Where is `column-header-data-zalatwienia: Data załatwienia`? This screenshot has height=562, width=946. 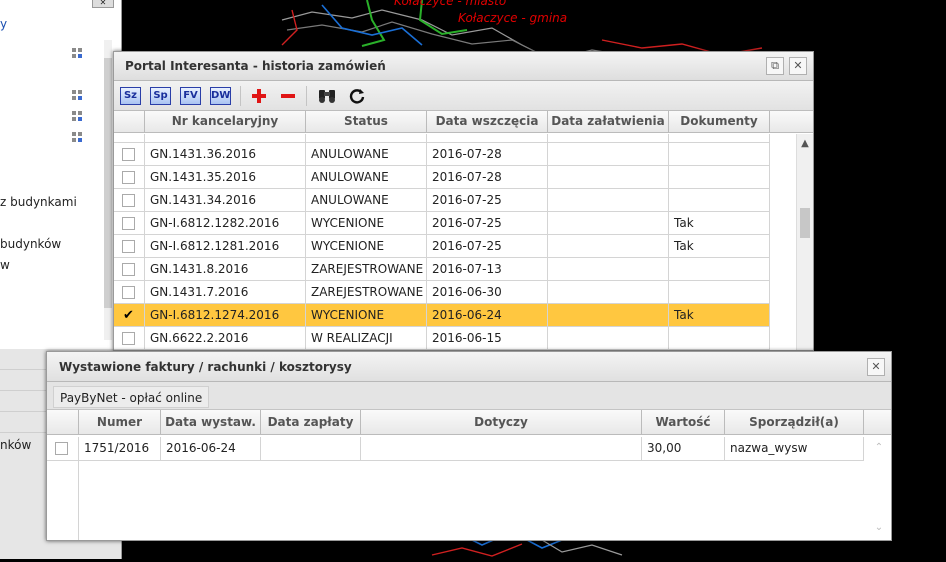 column-header-data-zalatwienia: Data załatwienia is located at coordinates (608, 122).